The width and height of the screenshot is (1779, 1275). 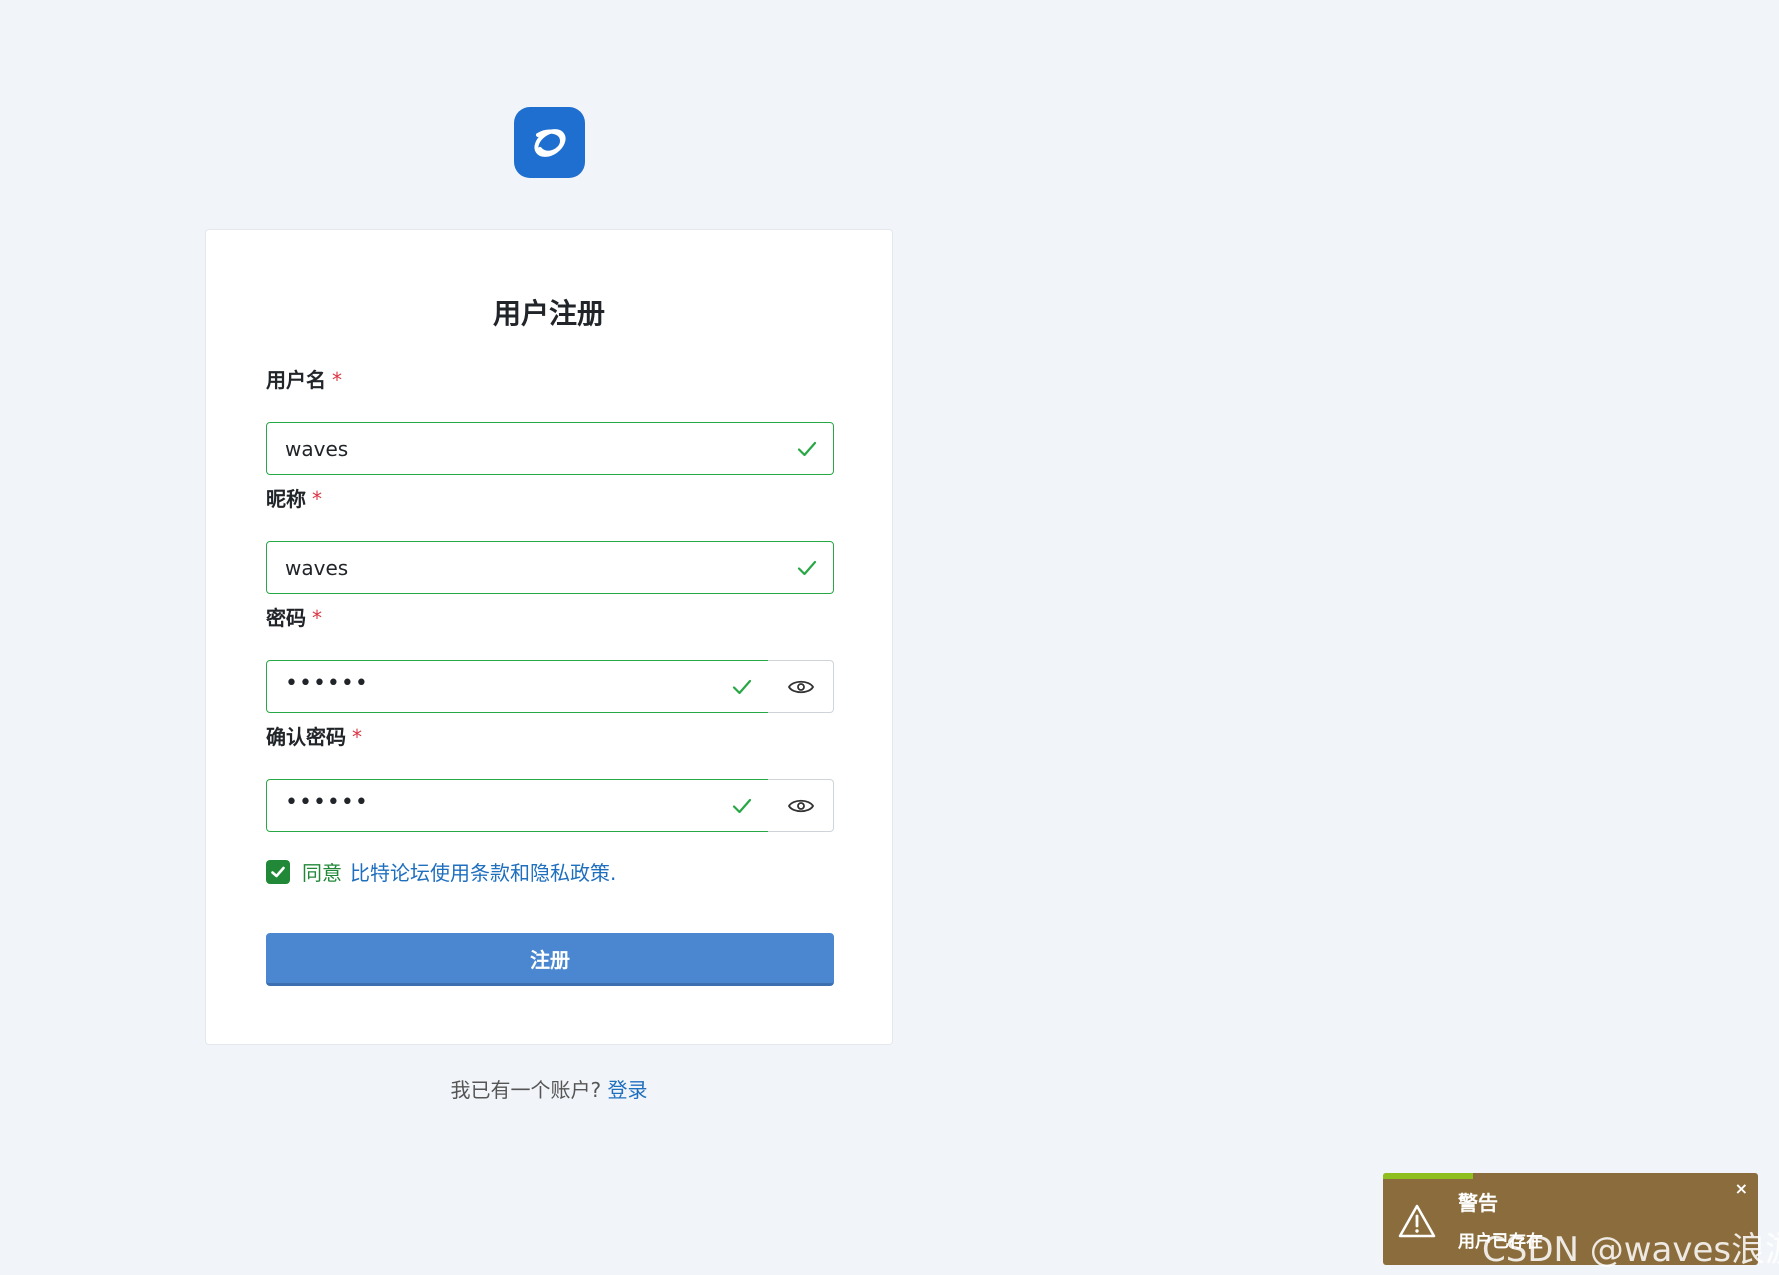 I want to click on password-input: ••••••, so click(x=517, y=686).